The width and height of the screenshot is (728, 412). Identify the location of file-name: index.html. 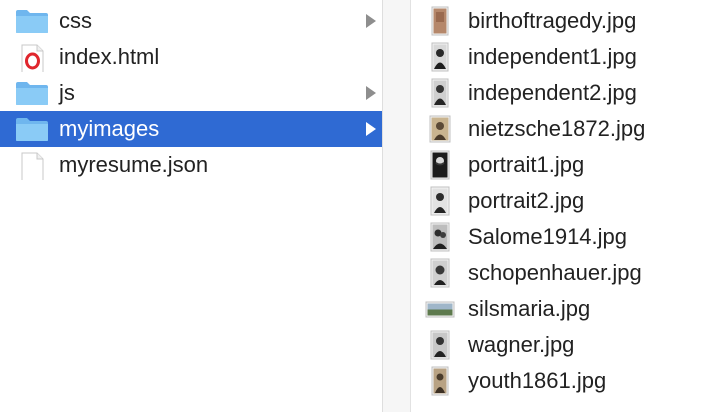
(109, 56).